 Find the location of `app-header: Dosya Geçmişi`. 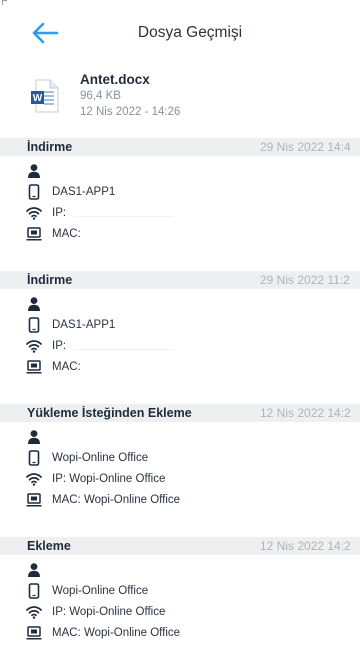

app-header: Dosya Geçmişi is located at coordinates (180, 34).